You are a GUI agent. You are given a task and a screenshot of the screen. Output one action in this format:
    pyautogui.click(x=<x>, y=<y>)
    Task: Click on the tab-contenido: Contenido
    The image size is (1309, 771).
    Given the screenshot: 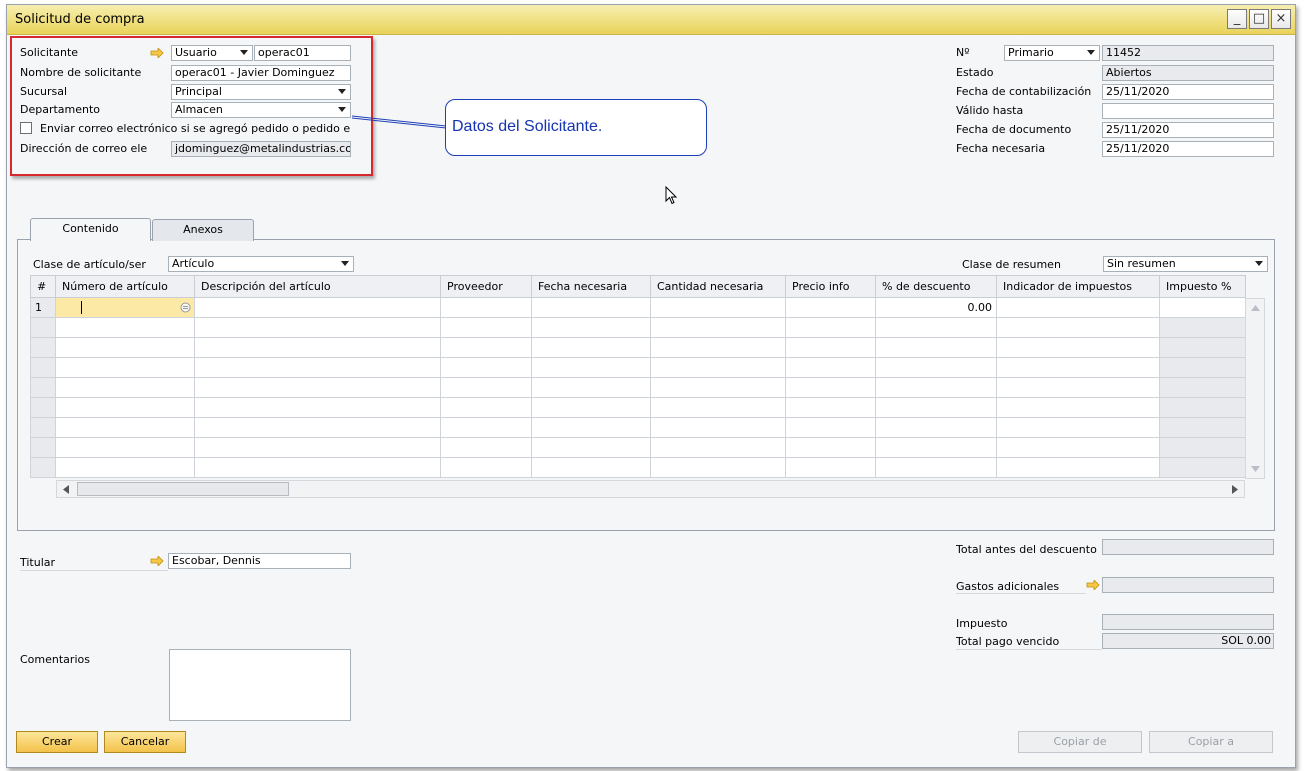 What is the action you would take?
    pyautogui.click(x=90, y=229)
    